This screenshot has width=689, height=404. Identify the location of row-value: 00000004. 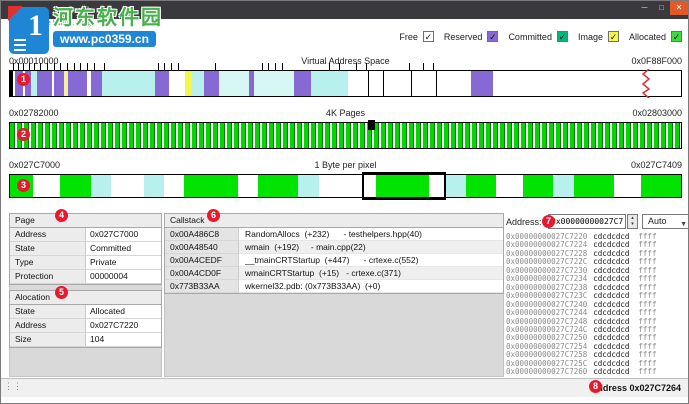
(123, 276).